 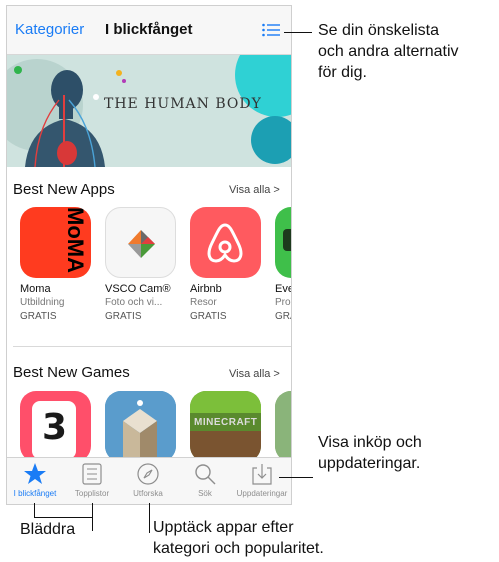 I want to click on callout-line-browse-right, so click(x=92, y=510).